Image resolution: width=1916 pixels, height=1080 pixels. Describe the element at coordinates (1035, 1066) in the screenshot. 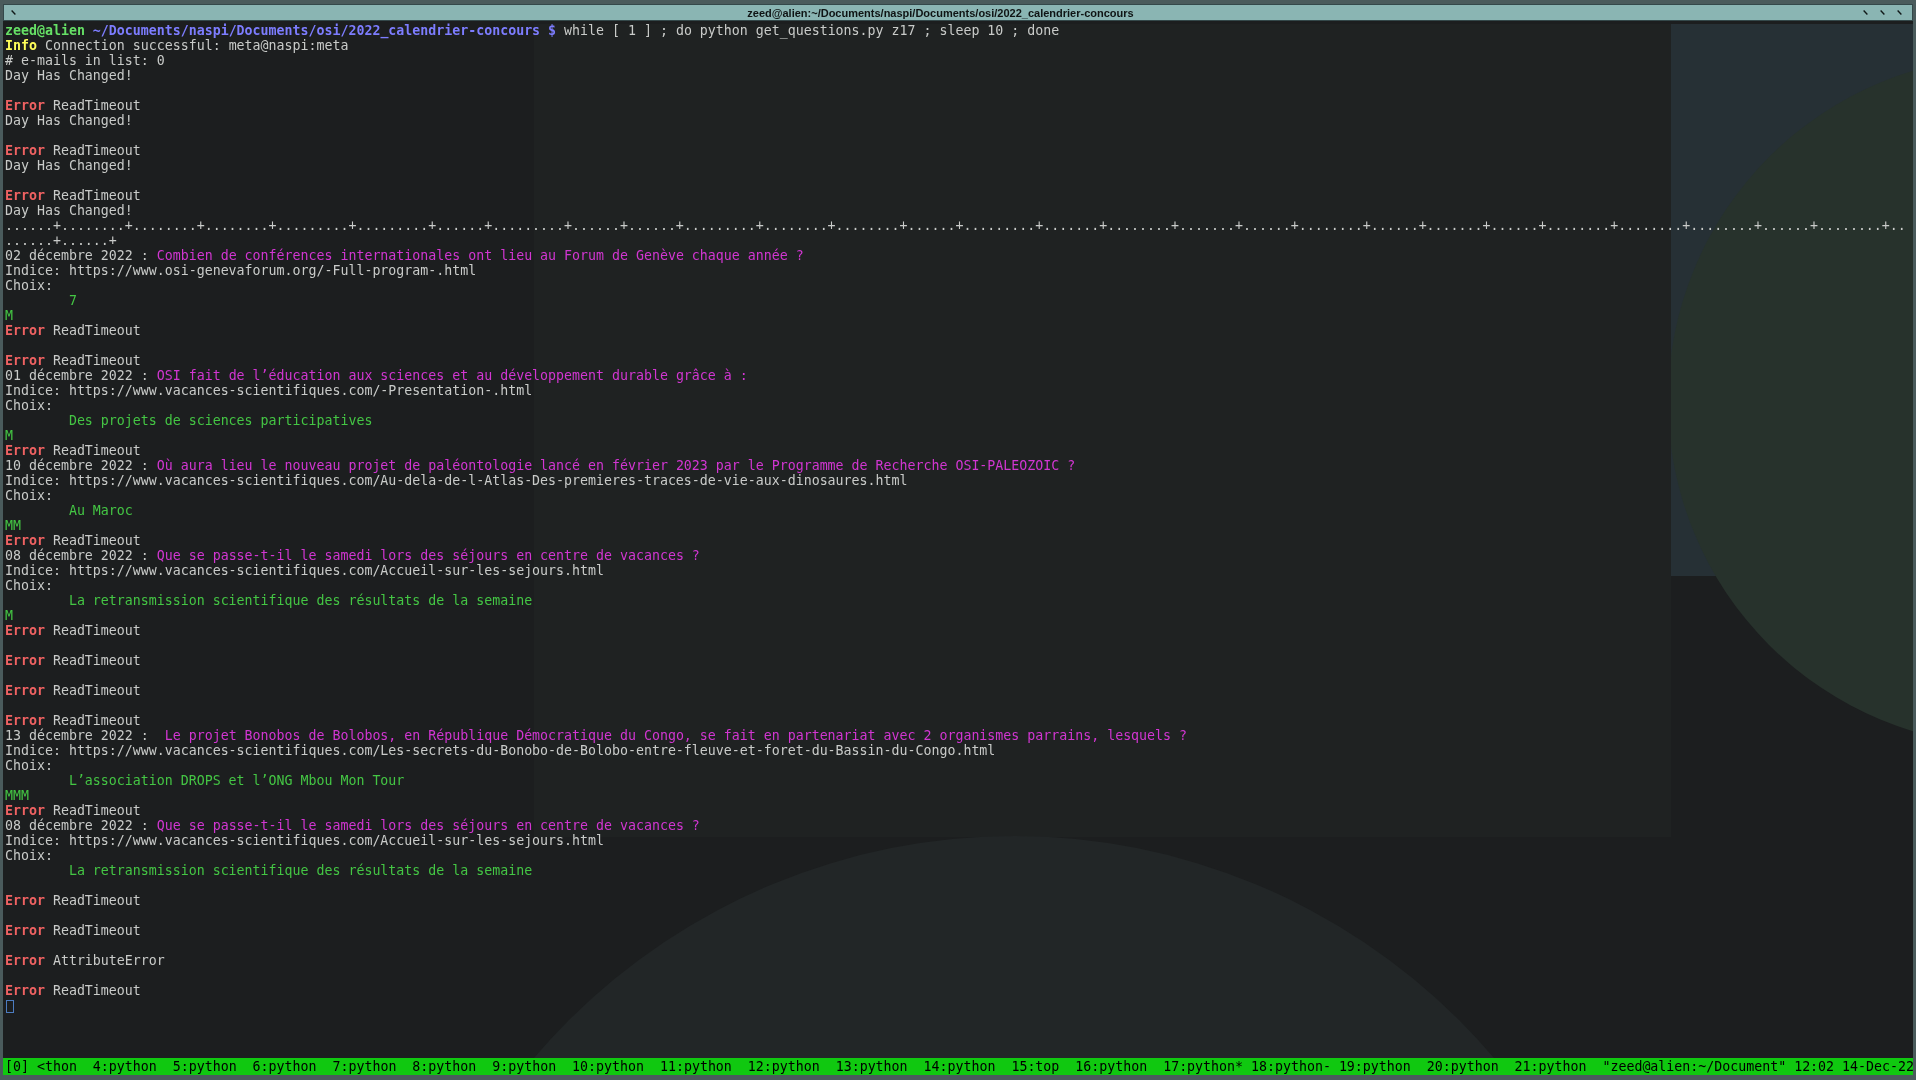

I see `window-tab: 15:top` at that location.